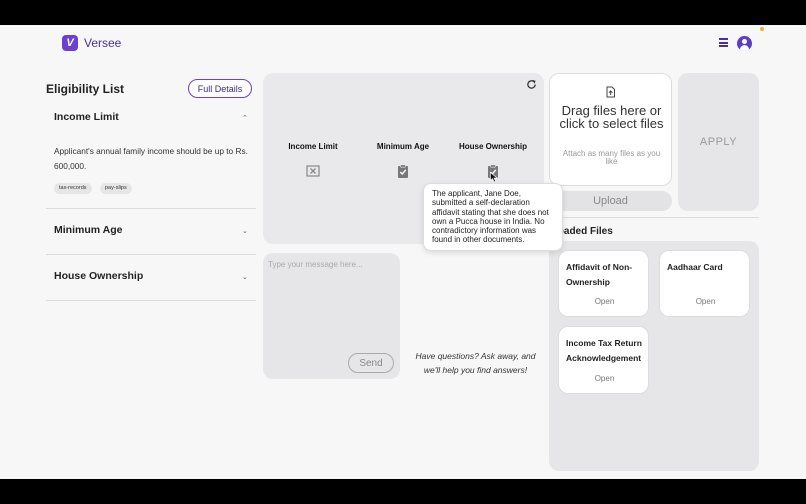 Image resolution: width=806 pixels, height=504 pixels. What do you see at coordinates (403, 171) in the screenshot?
I see `clipboard-check-icon` at bounding box center [403, 171].